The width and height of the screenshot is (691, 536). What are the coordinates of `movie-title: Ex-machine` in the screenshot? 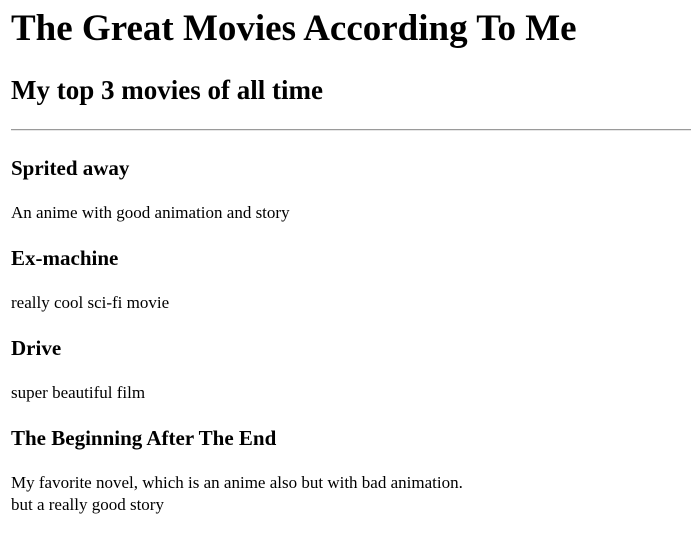 It's located at (65, 258).